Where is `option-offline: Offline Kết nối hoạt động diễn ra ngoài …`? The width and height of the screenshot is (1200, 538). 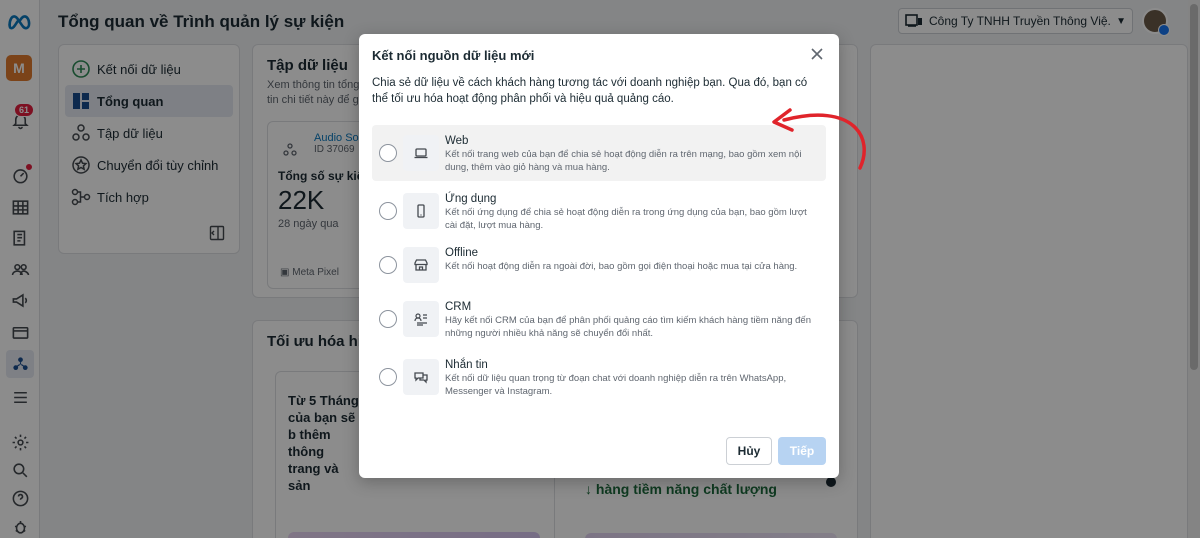
option-offline: Offline Kết nối hoạt động diễn ra ngoài … is located at coordinates (599, 265).